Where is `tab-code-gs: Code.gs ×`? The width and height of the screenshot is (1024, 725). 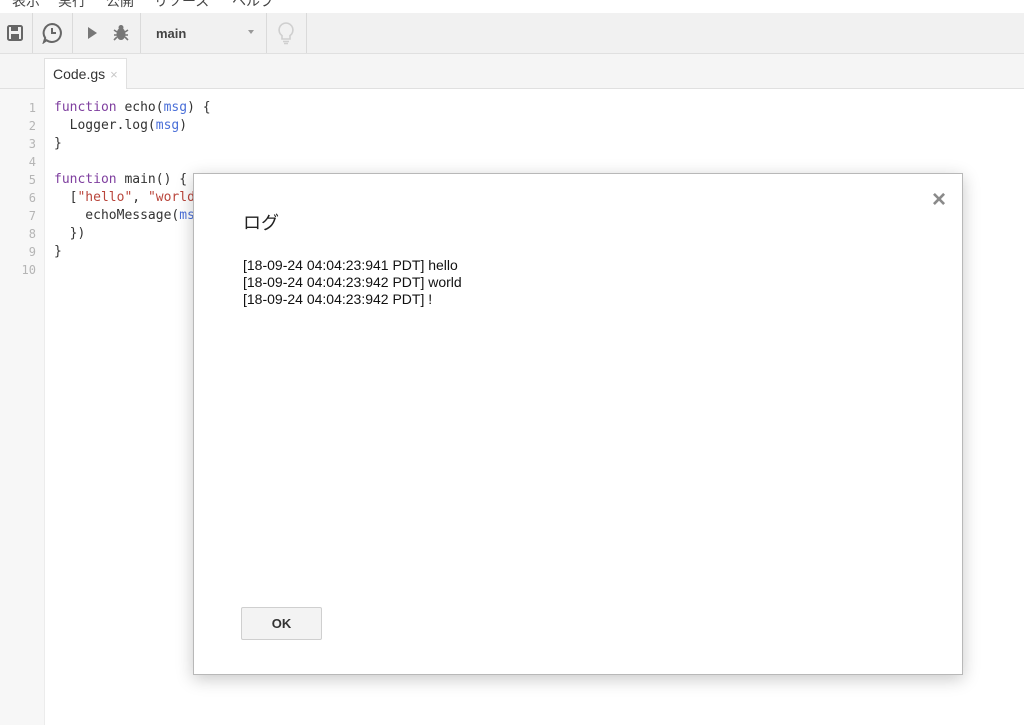 tab-code-gs: Code.gs × is located at coordinates (85, 73).